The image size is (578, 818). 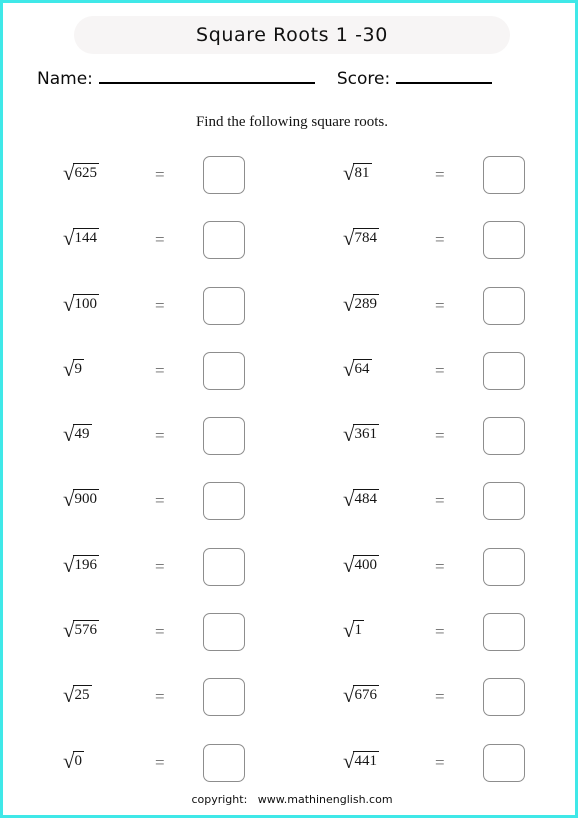 I want to click on problem-2: √144 =, so click(x=161, y=249).